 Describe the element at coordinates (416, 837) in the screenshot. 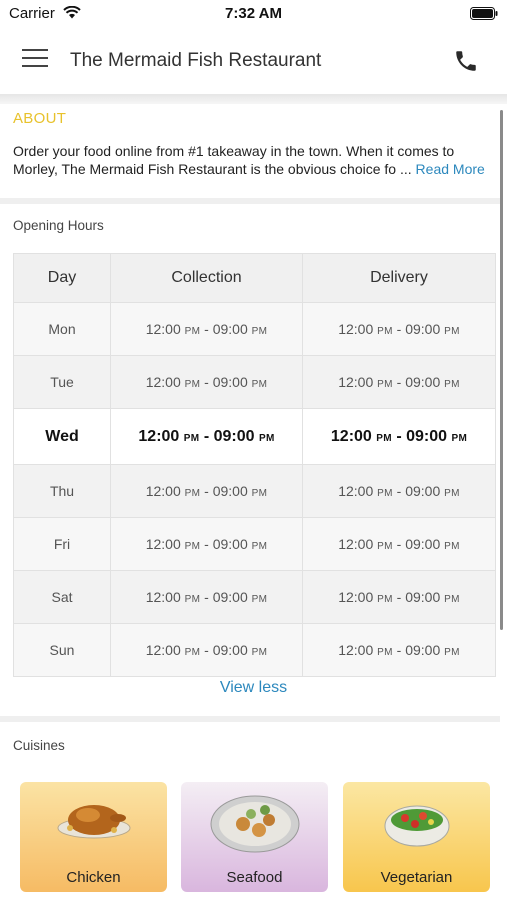

I see `cuisine-card-vegetarian: Vegetarian` at that location.